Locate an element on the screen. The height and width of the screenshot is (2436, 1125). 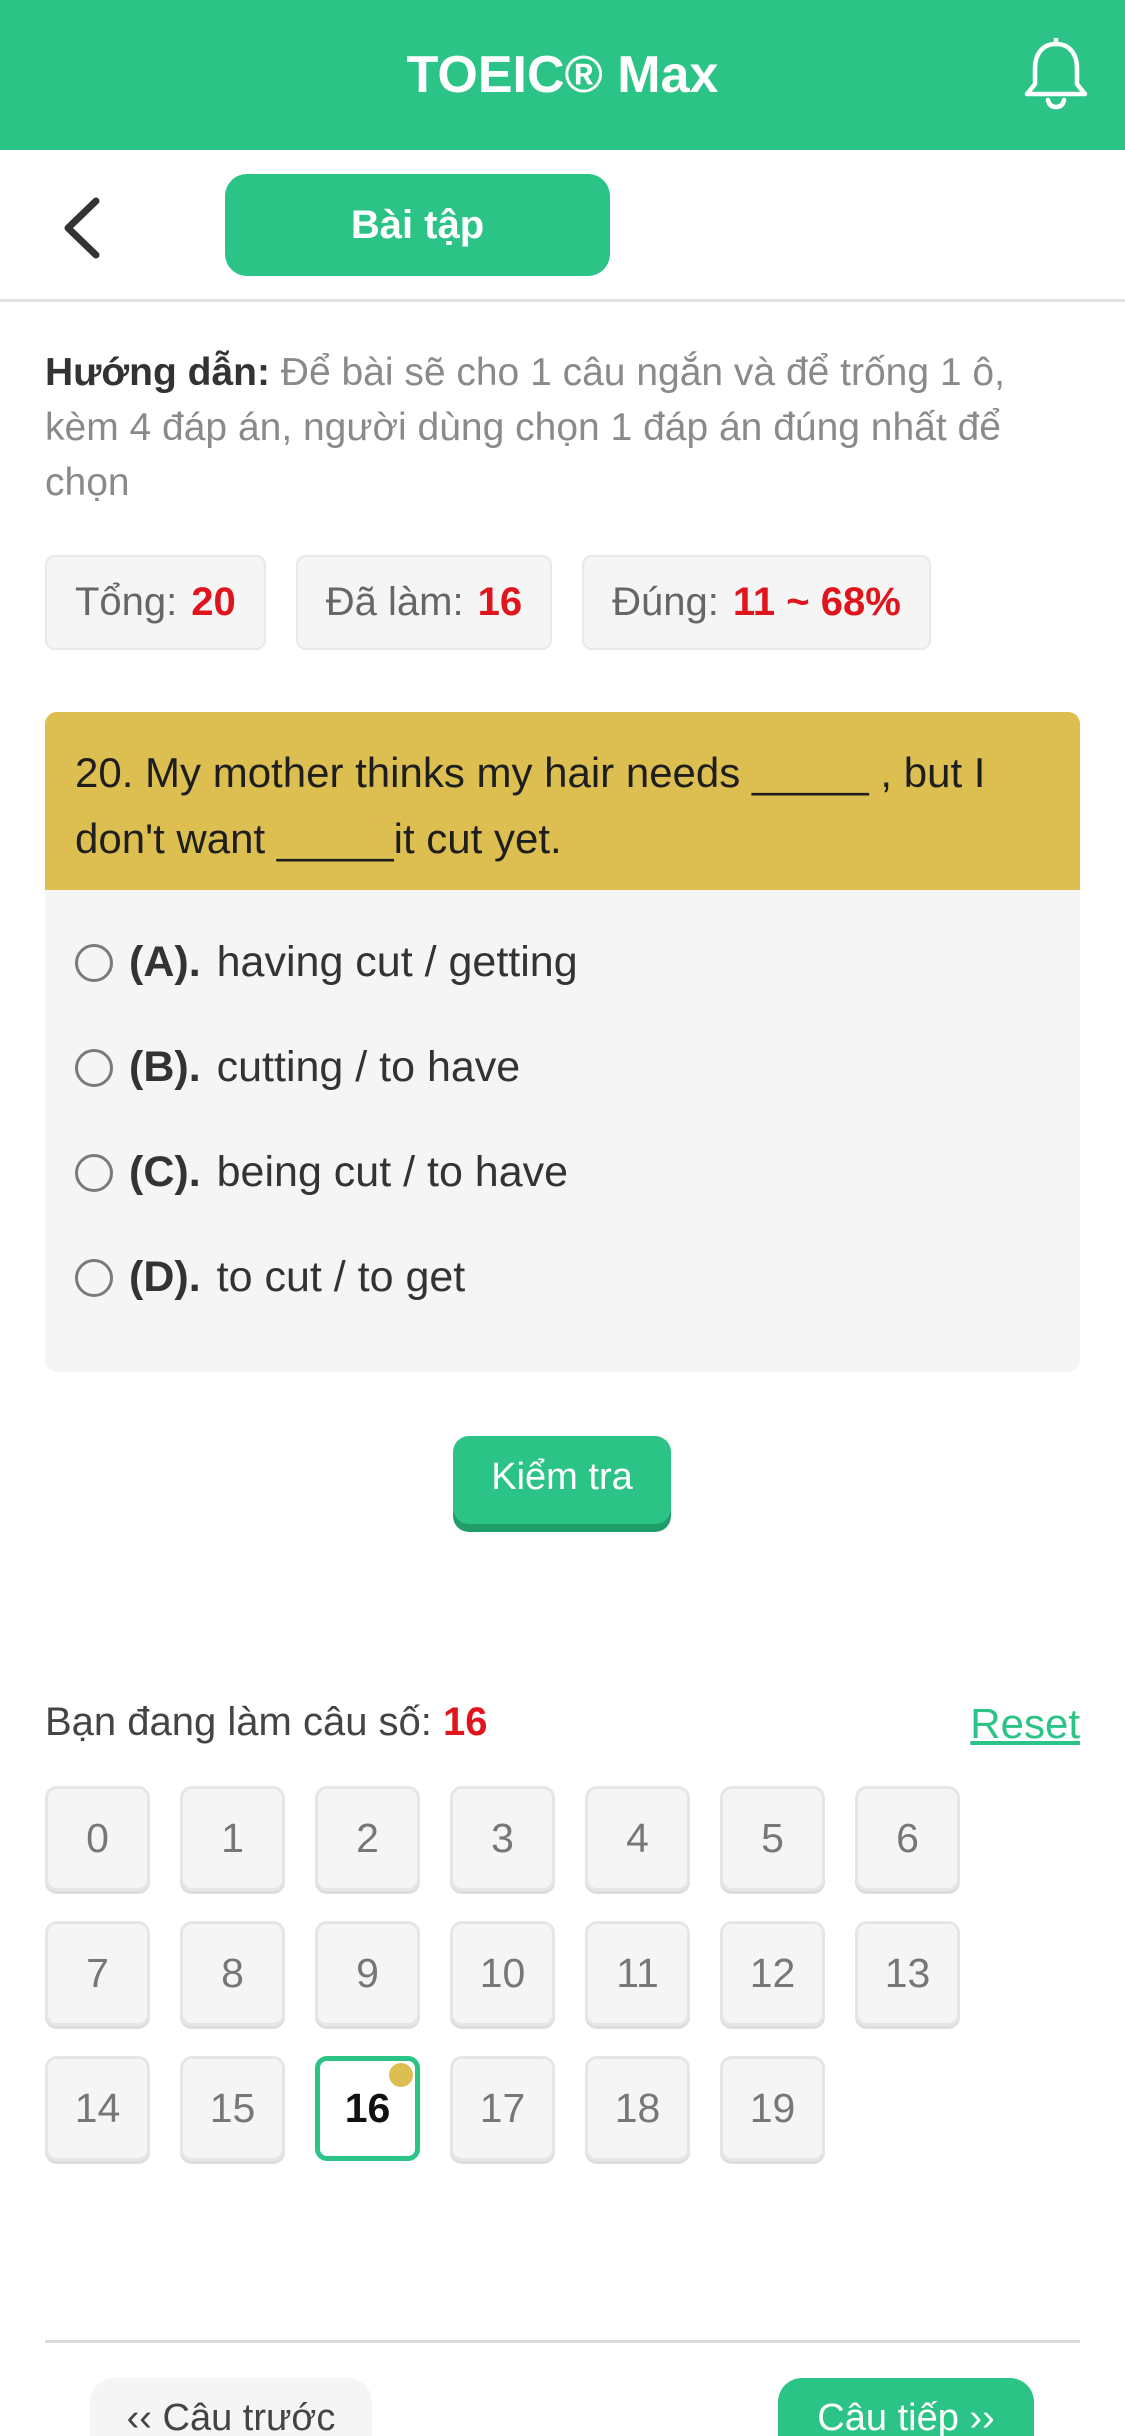
question-number-cell: 12 is located at coordinates (772, 1973).